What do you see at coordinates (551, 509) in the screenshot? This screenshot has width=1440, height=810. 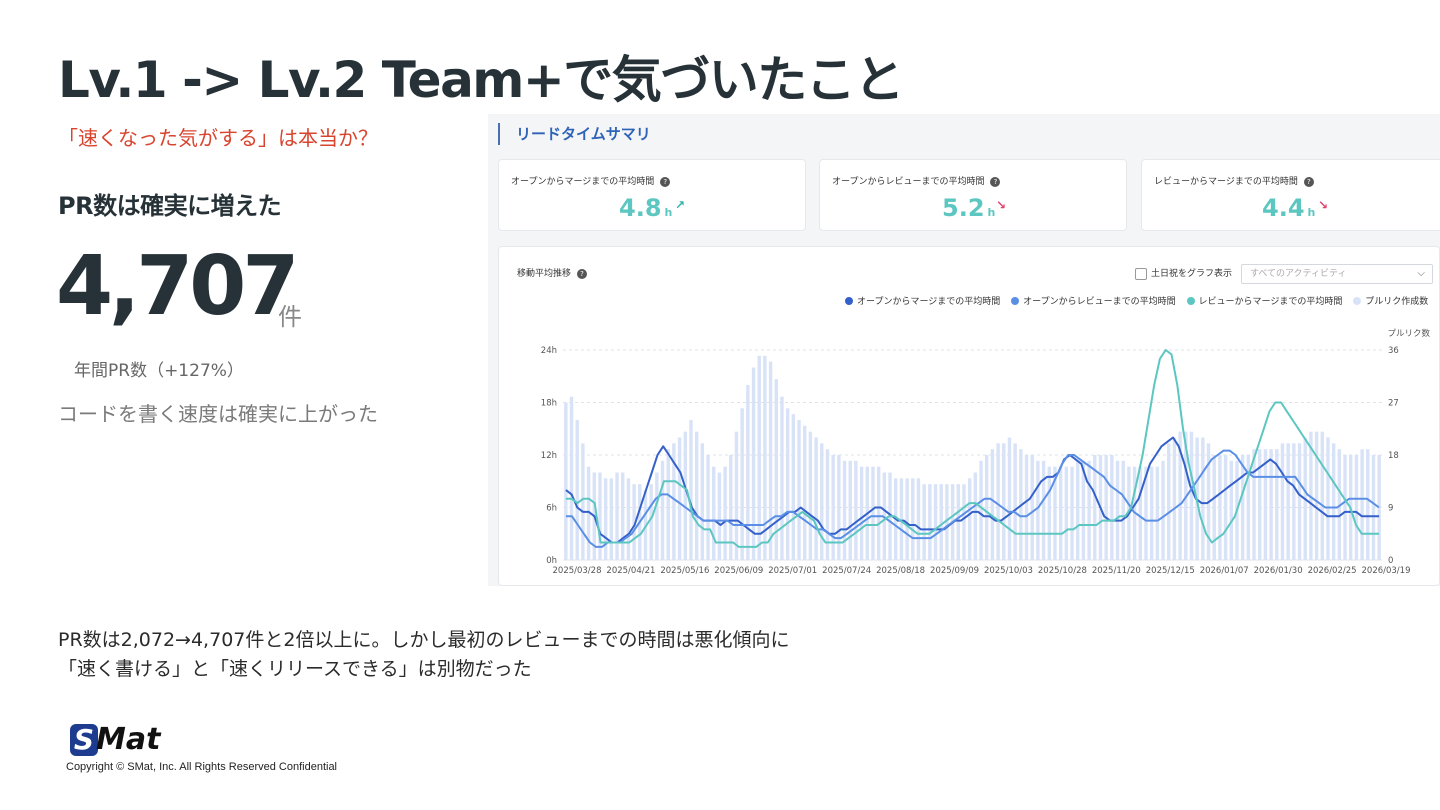 I see `y-left-tick-label: 6h` at bounding box center [551, 509].